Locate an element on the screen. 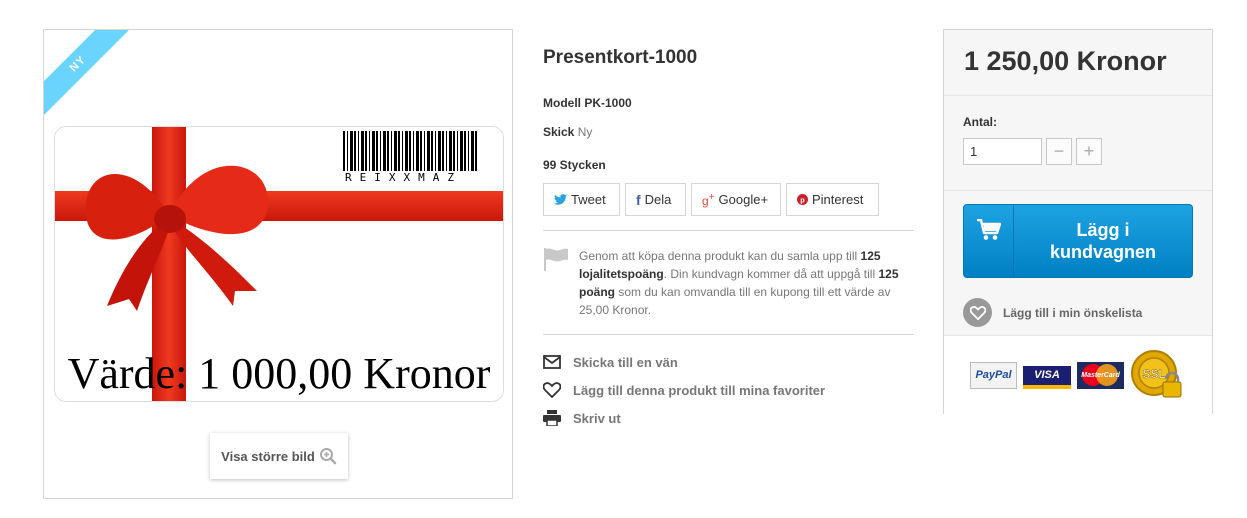  wishlist-icon-circle is located at coordinates (977, 312).